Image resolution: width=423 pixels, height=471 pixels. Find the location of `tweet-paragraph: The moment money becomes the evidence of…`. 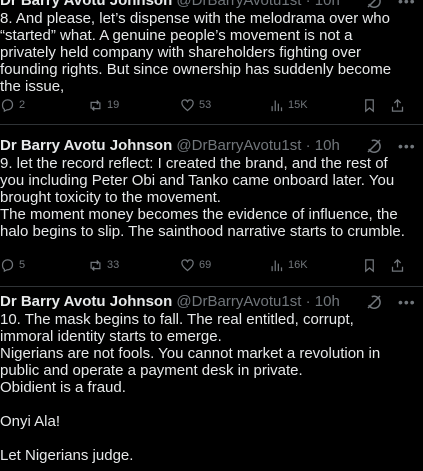

tweet-paragraph: The moment money becomes the evidence of… is located at coordinates (202, 223).